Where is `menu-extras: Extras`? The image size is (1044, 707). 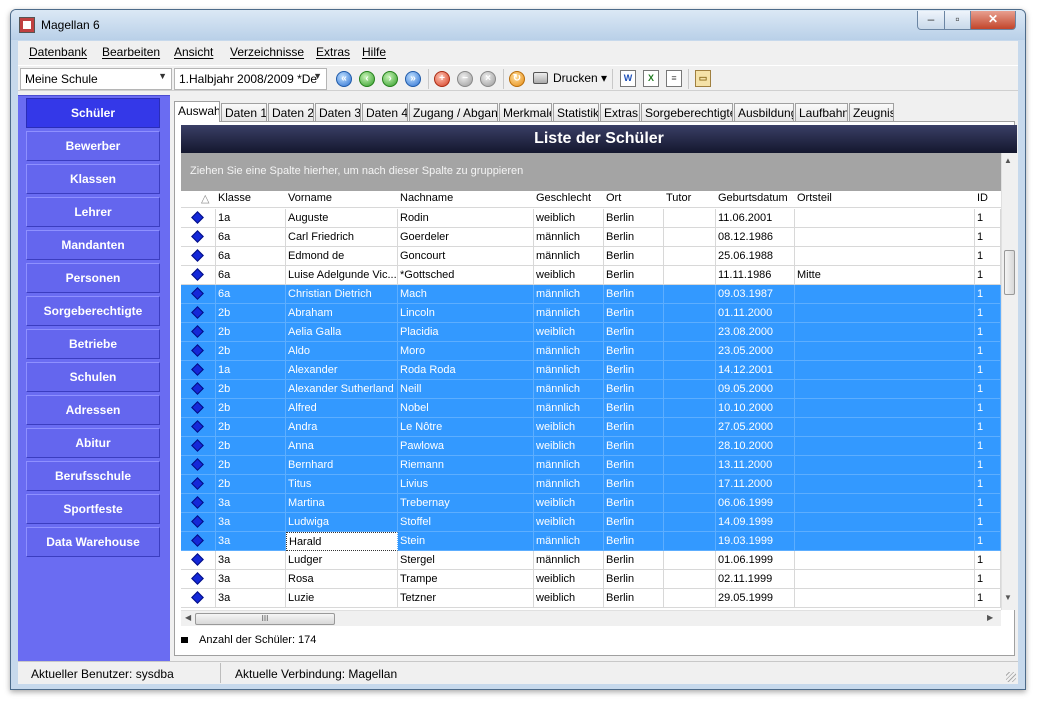 menu-extras: Extras is located at coordinates (333, 52).